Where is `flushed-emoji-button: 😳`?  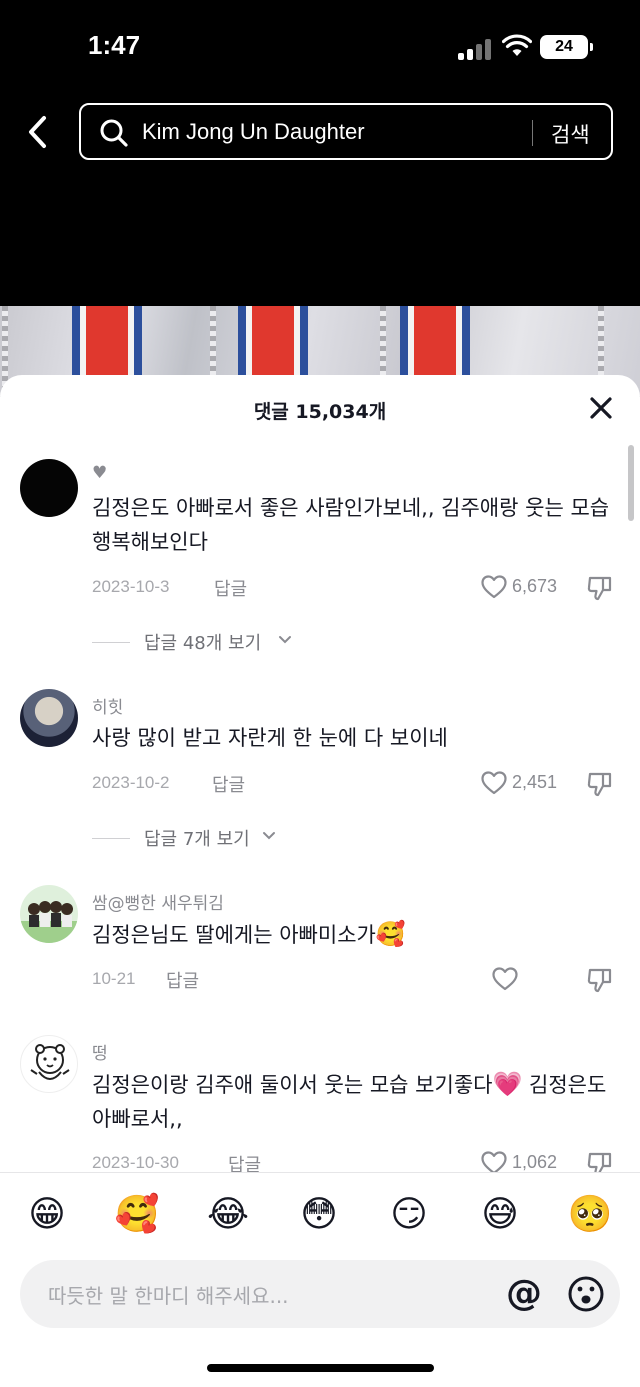
flushed-emoji-button: 😳 is located at coordinates (319, 1215).